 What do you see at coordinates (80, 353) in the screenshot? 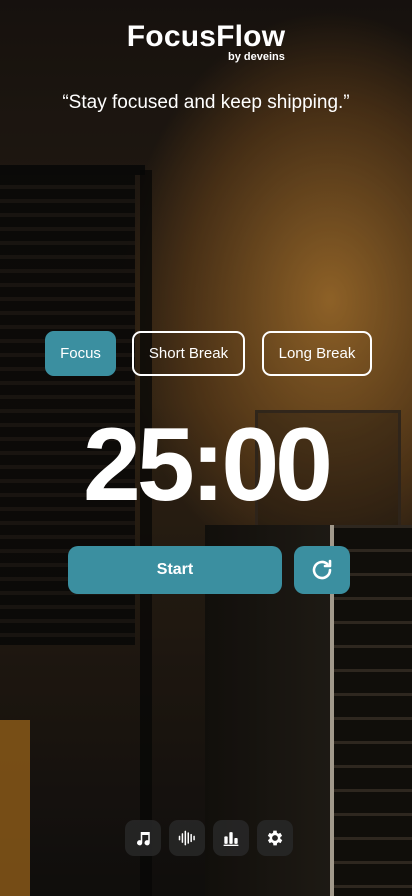
I see `mode-focus-button: Focus` at bounding box center [80, 353].